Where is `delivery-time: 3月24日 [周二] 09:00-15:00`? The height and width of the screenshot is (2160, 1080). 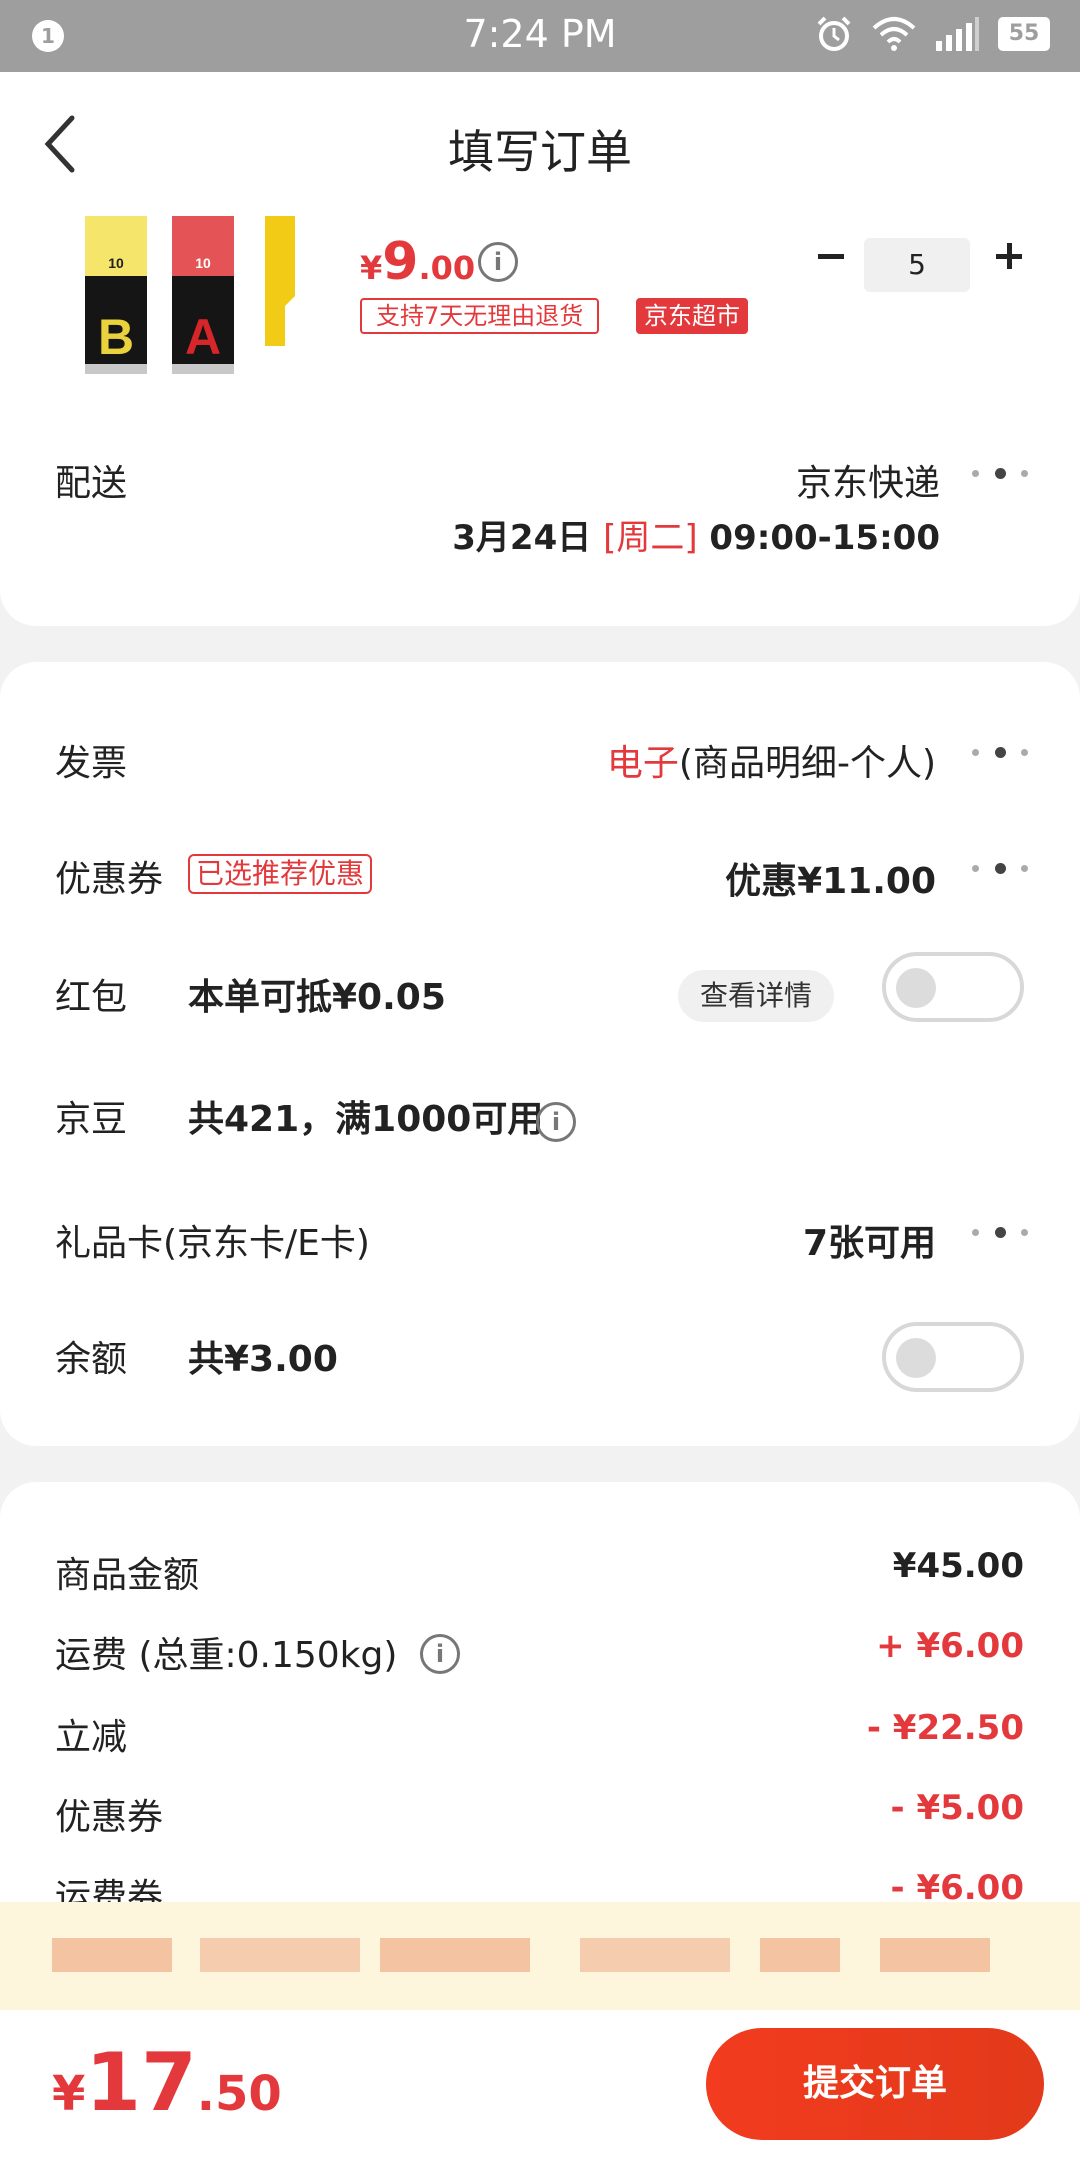
delivery-time: 3月24日 [周二] 09:00-15:00 is located at coordinates (696, 534).